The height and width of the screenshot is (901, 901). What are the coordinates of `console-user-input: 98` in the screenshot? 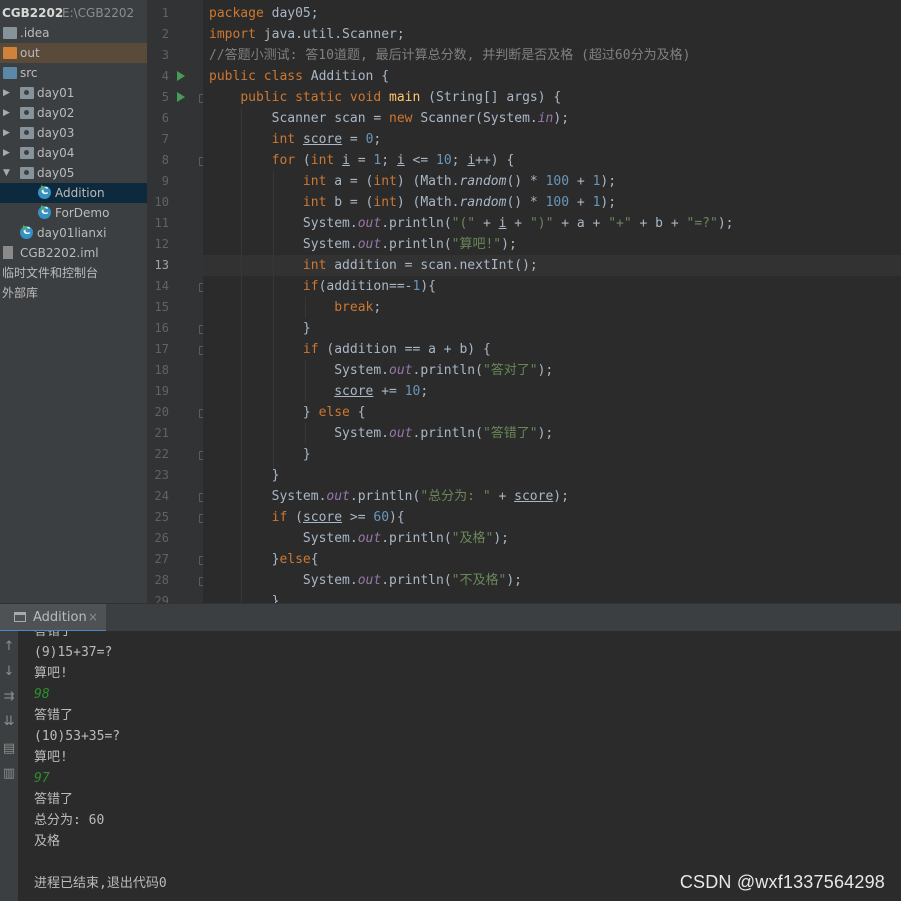 It's located at (42, 694).